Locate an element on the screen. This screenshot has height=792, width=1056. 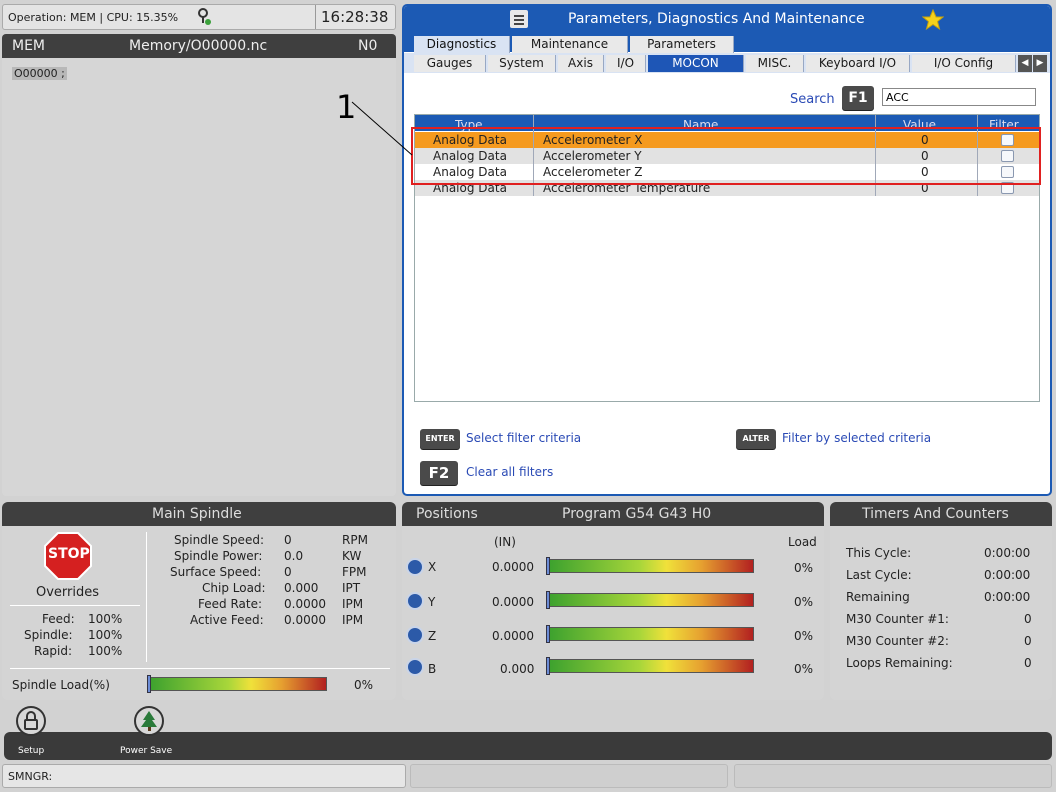
spindle-load-label: Spindle Load(%) is located at coordinates (61, 685).